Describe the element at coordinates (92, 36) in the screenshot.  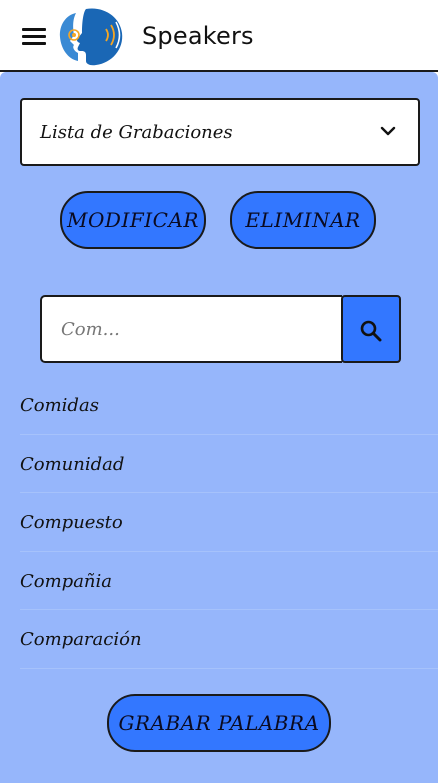
I see `speaker-head-logo` at that location.